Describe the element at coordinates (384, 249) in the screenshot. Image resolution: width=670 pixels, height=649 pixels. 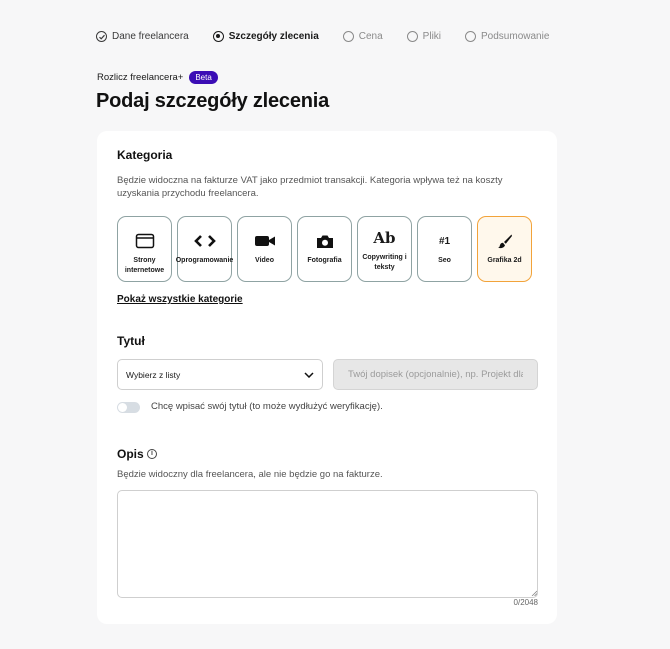
I see `category-copywriting: Ab Copywriting i teksty` at that location.